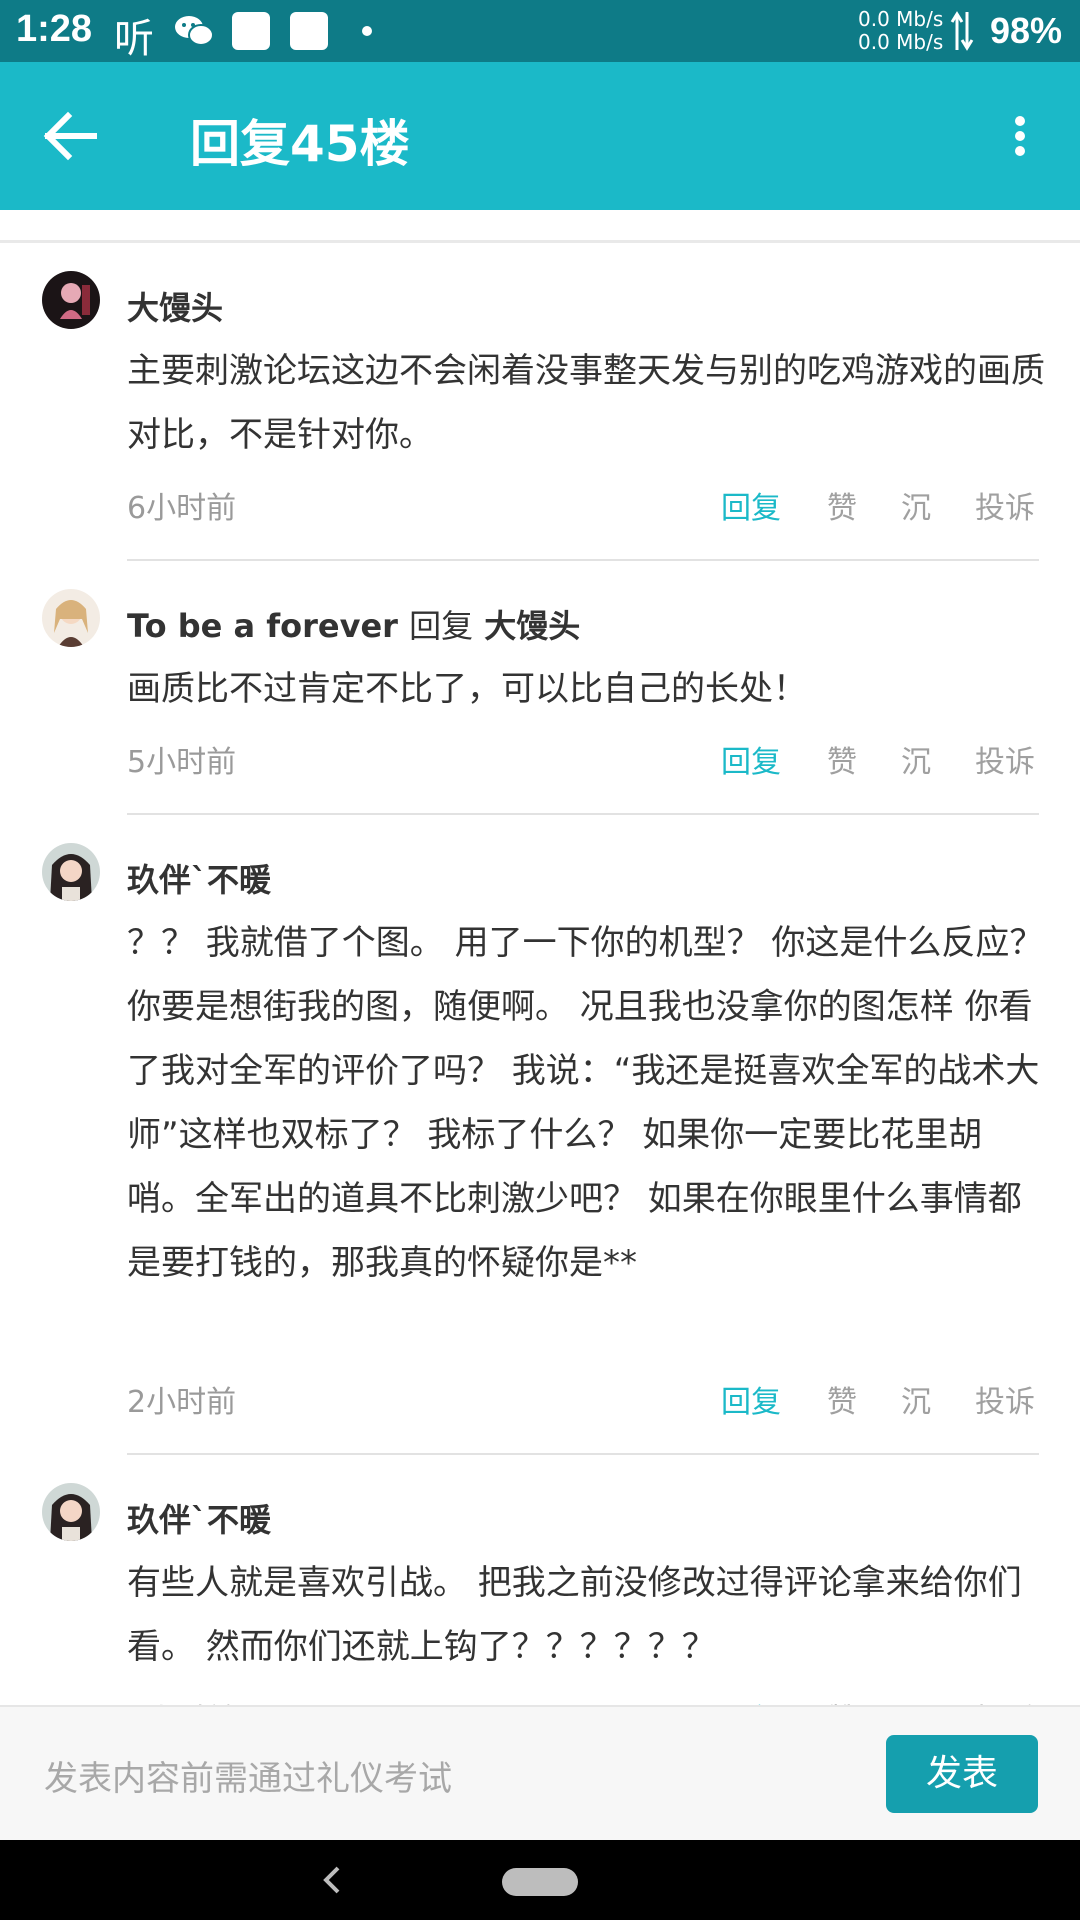 The height and width of the screenshot is (1920, 1080). Describe the element at coordinates (175, 306) in the screenshot. I see `comment-author: 大馒头` at that location.